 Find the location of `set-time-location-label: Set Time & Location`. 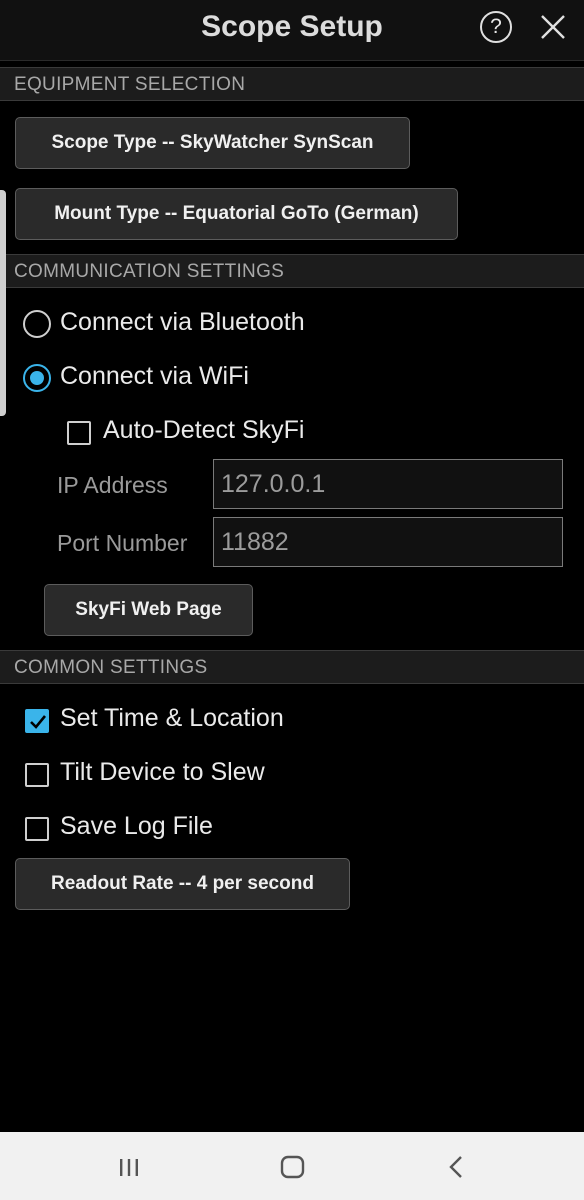

set-time-location-label: Set Time & Location is located at coordinates (172, 718).